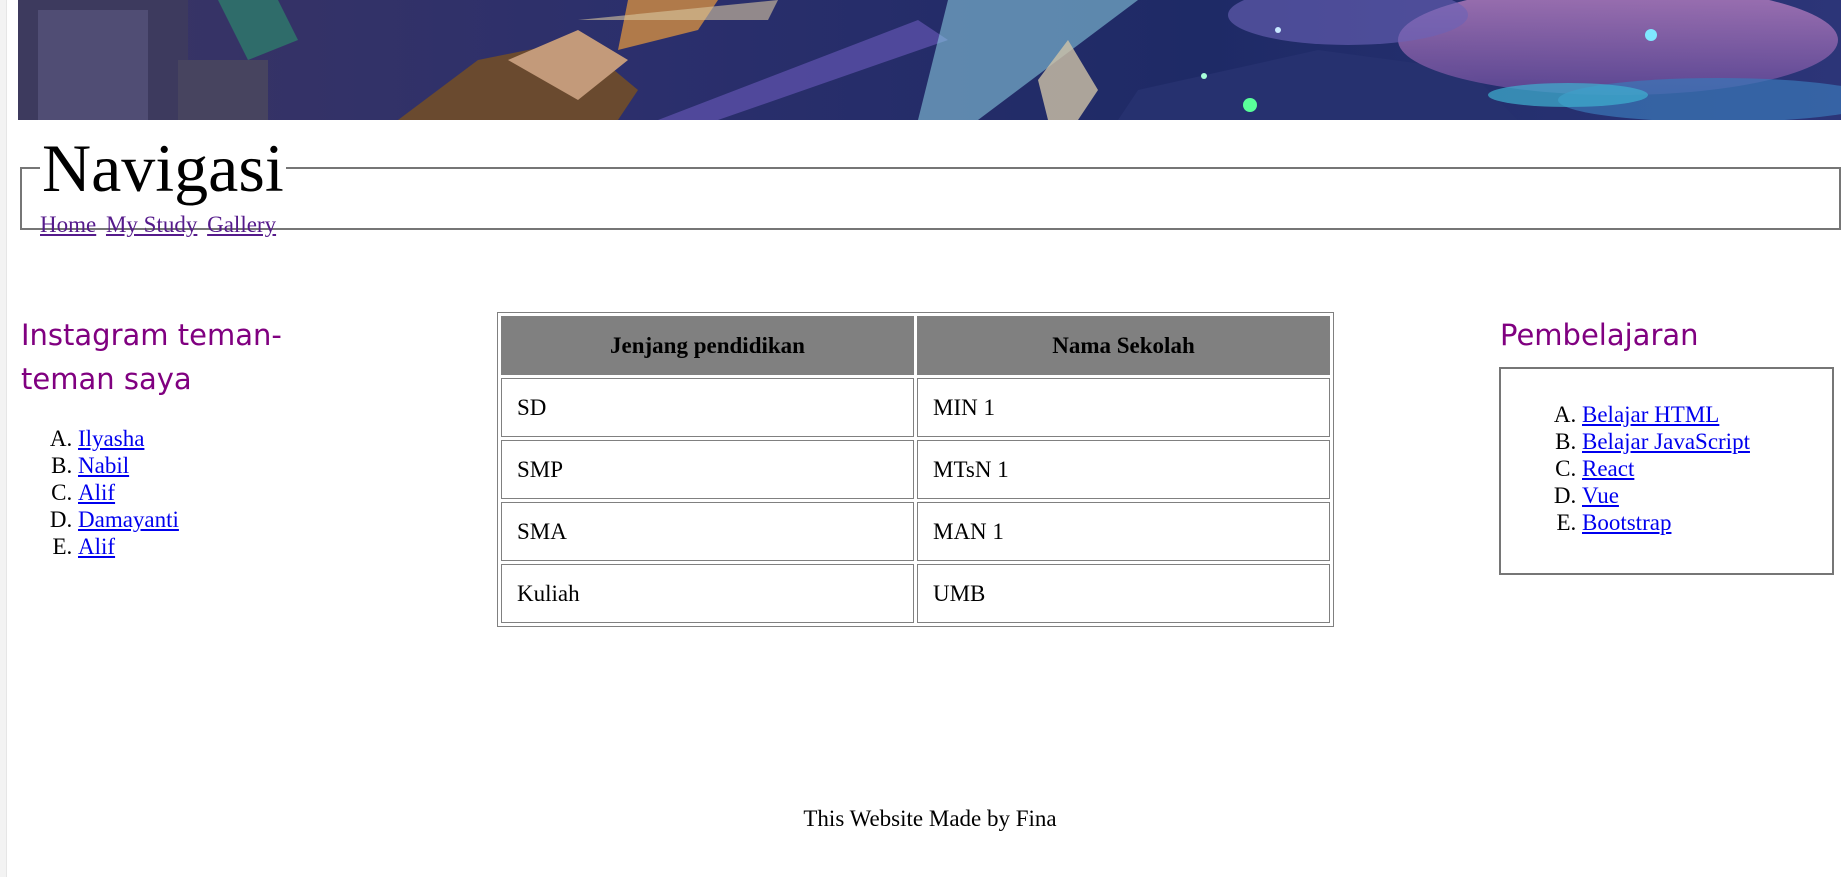  I want to click on table-cell-school: MIN 1, so click(1123, 407).